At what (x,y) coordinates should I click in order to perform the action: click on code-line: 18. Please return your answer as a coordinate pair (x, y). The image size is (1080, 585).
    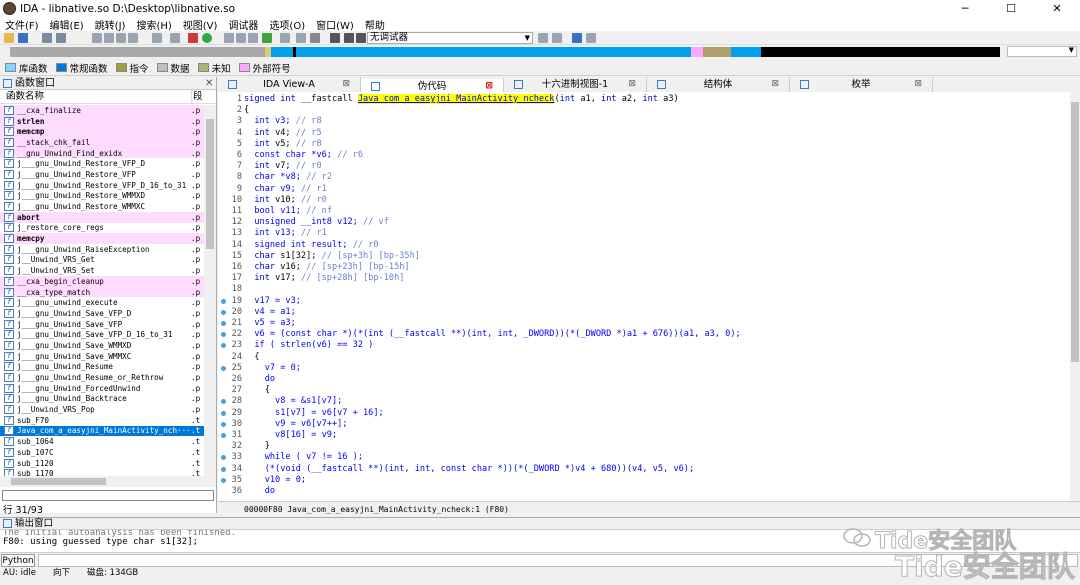
    Looking at the image, I should click on (643, 289).